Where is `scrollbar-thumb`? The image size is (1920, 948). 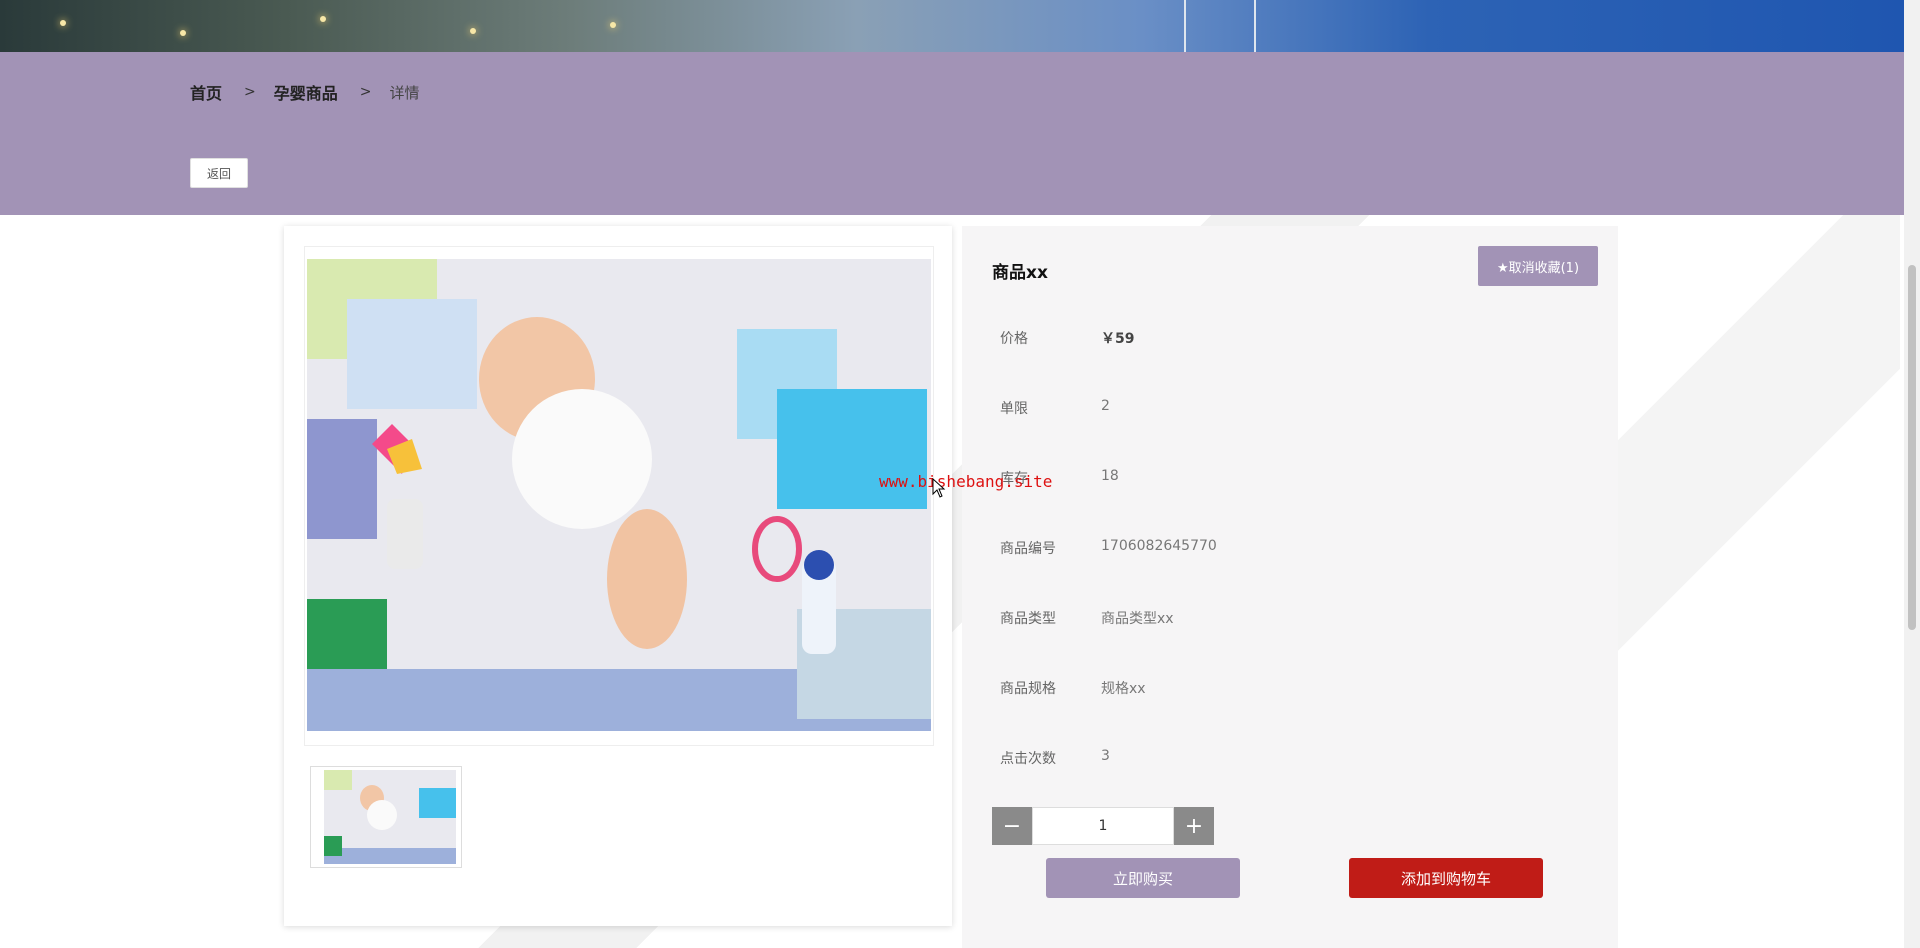
scrollbar-thumb is located at coordinates (1912, 447).